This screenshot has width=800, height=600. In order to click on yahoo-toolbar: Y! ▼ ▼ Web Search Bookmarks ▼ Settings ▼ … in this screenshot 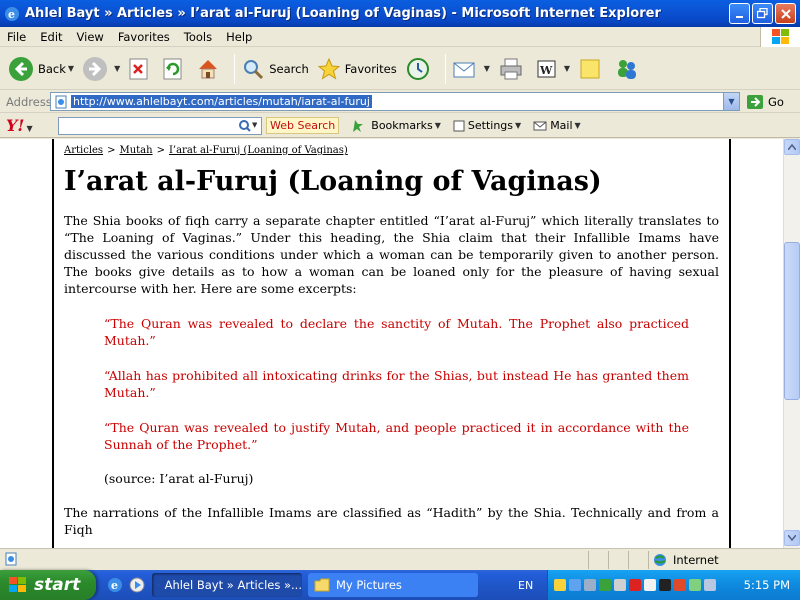, I will do `click(400, 126)`.